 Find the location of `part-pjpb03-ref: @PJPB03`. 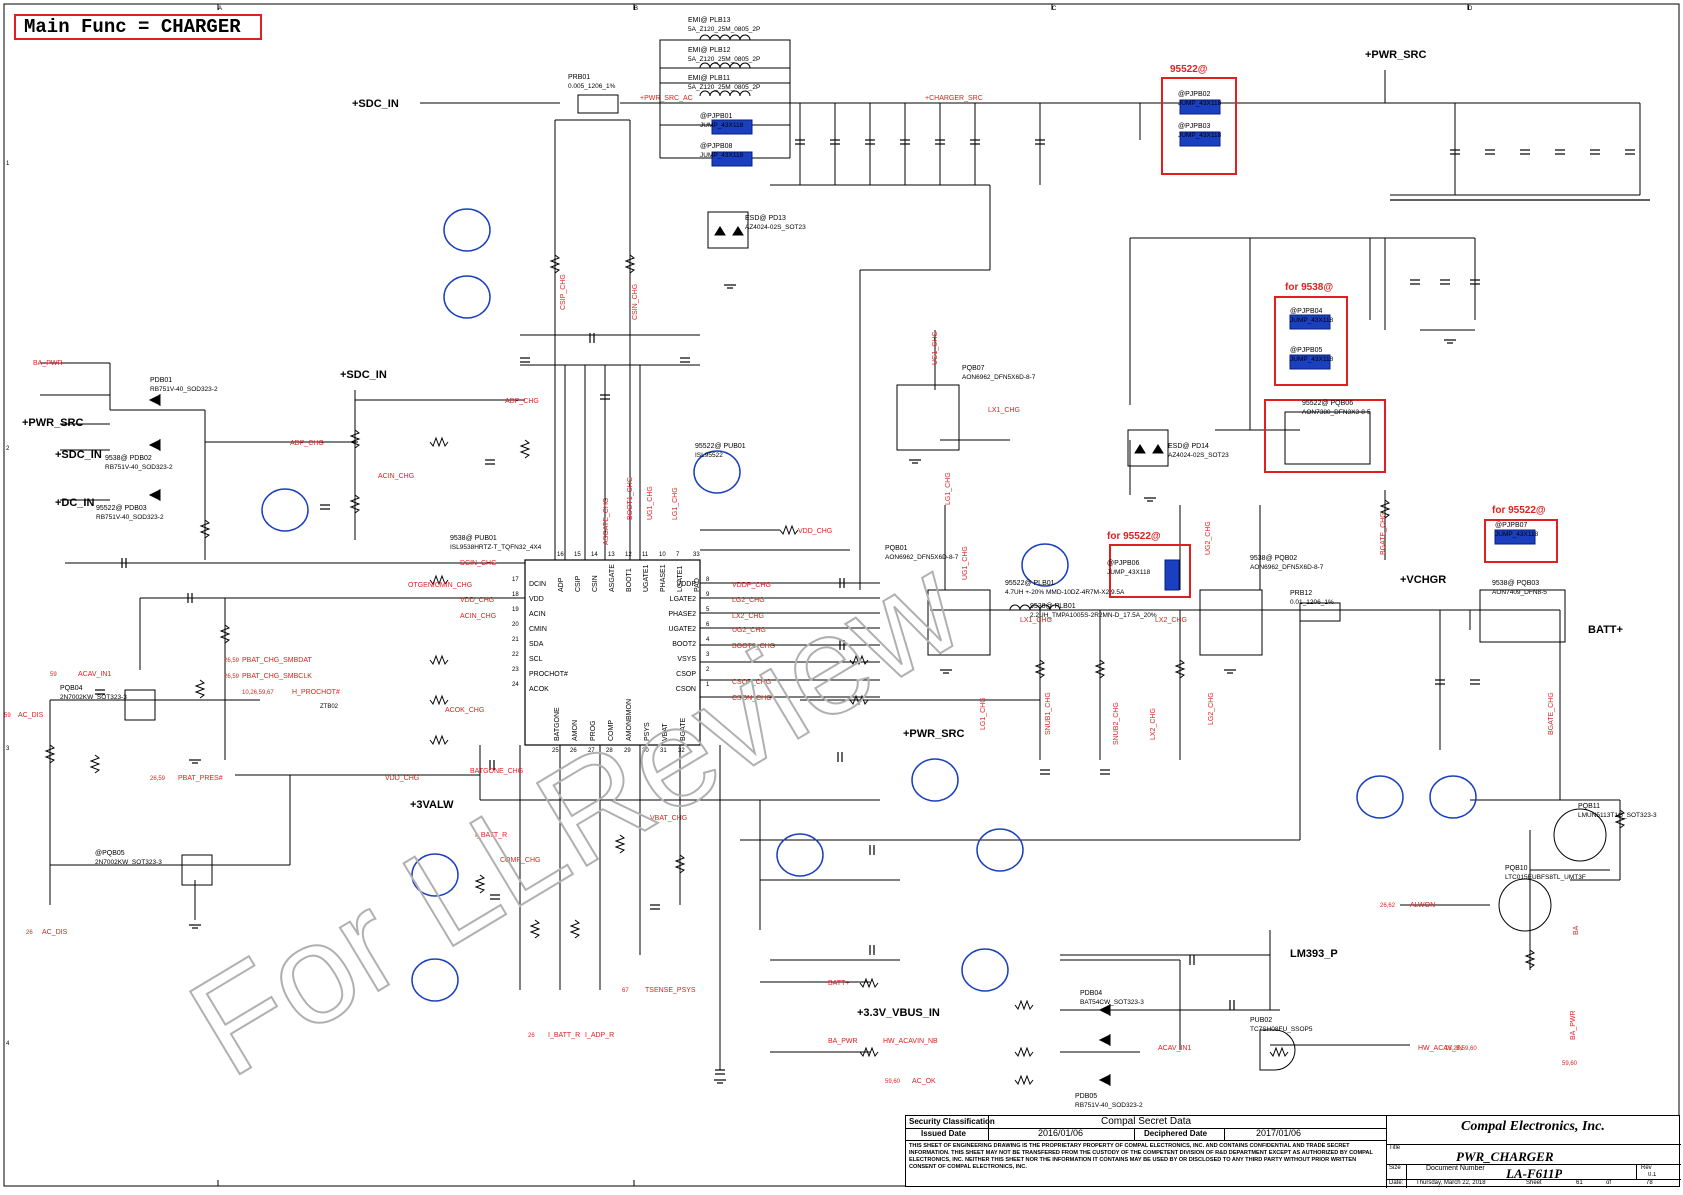

part-pjpb03-ref: @PJPB03 is located at coordinates (1194, 126).